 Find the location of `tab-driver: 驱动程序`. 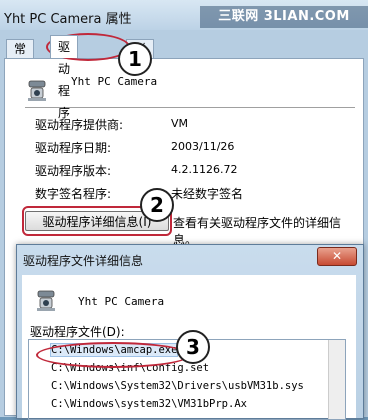

tab-driver: 驱动程序 is located at coordinates (64, 77).